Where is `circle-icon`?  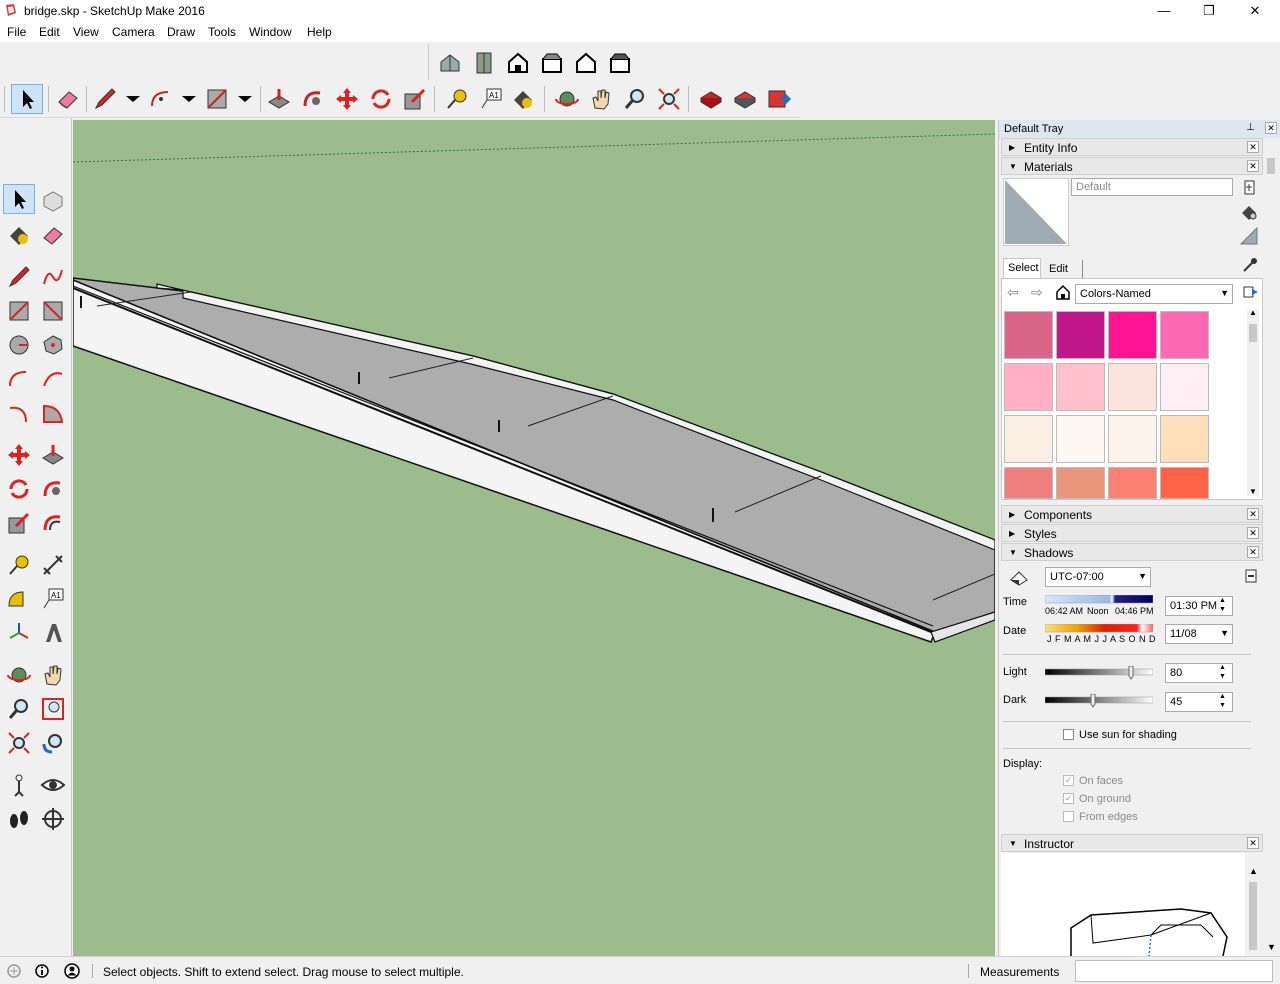
circle-icon is located at coordinates (19, 345).